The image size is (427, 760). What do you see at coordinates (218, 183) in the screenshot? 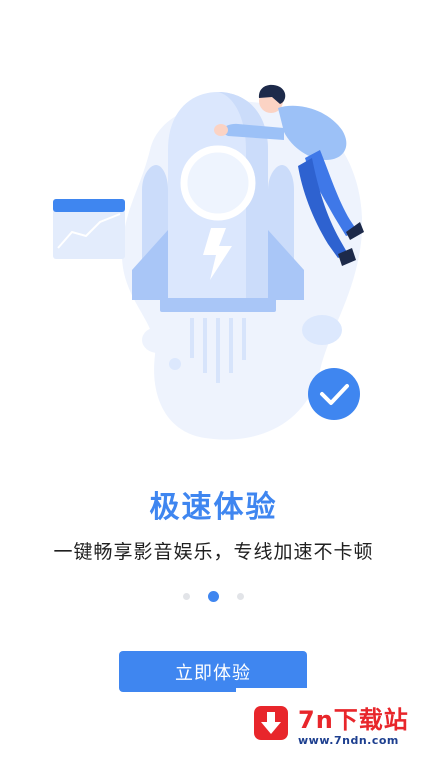
I see `rocket-window` at bounding box center [218, 183].